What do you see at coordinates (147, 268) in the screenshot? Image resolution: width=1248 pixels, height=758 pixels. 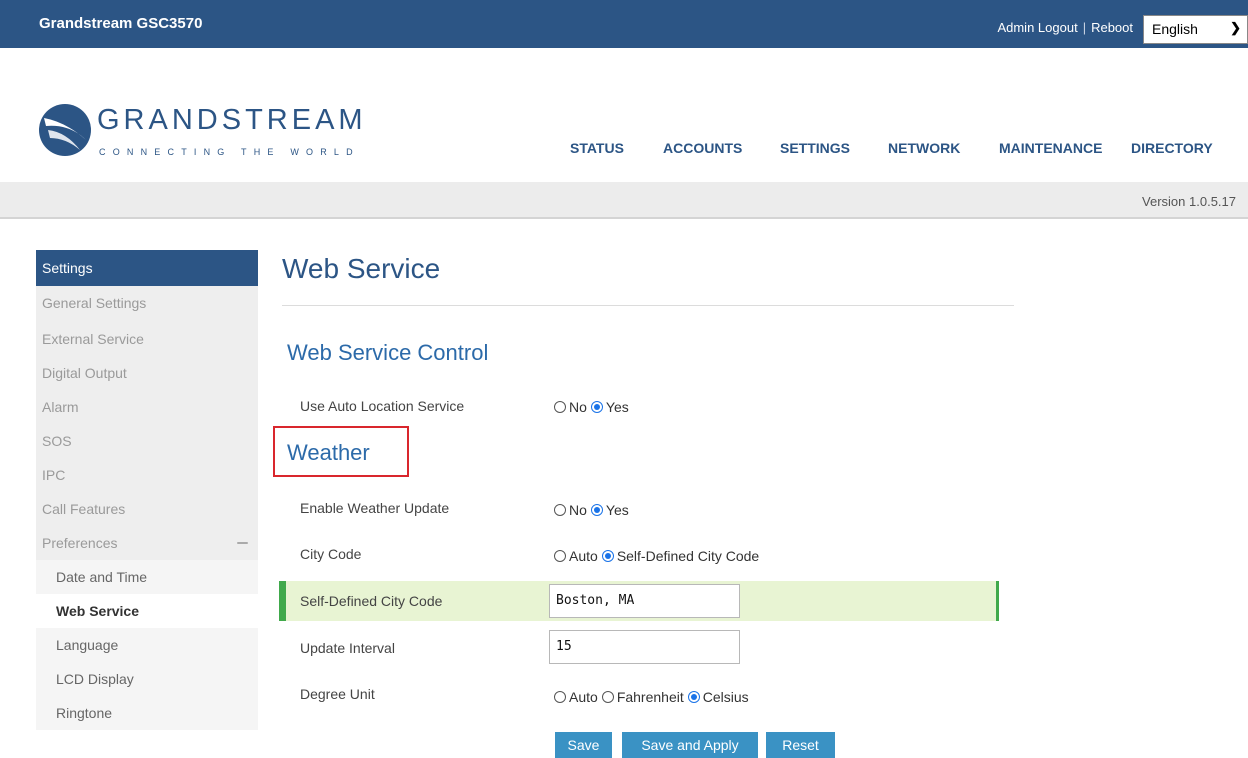 I see `sidebar-header: Settings` at bounding box center [147, 268].